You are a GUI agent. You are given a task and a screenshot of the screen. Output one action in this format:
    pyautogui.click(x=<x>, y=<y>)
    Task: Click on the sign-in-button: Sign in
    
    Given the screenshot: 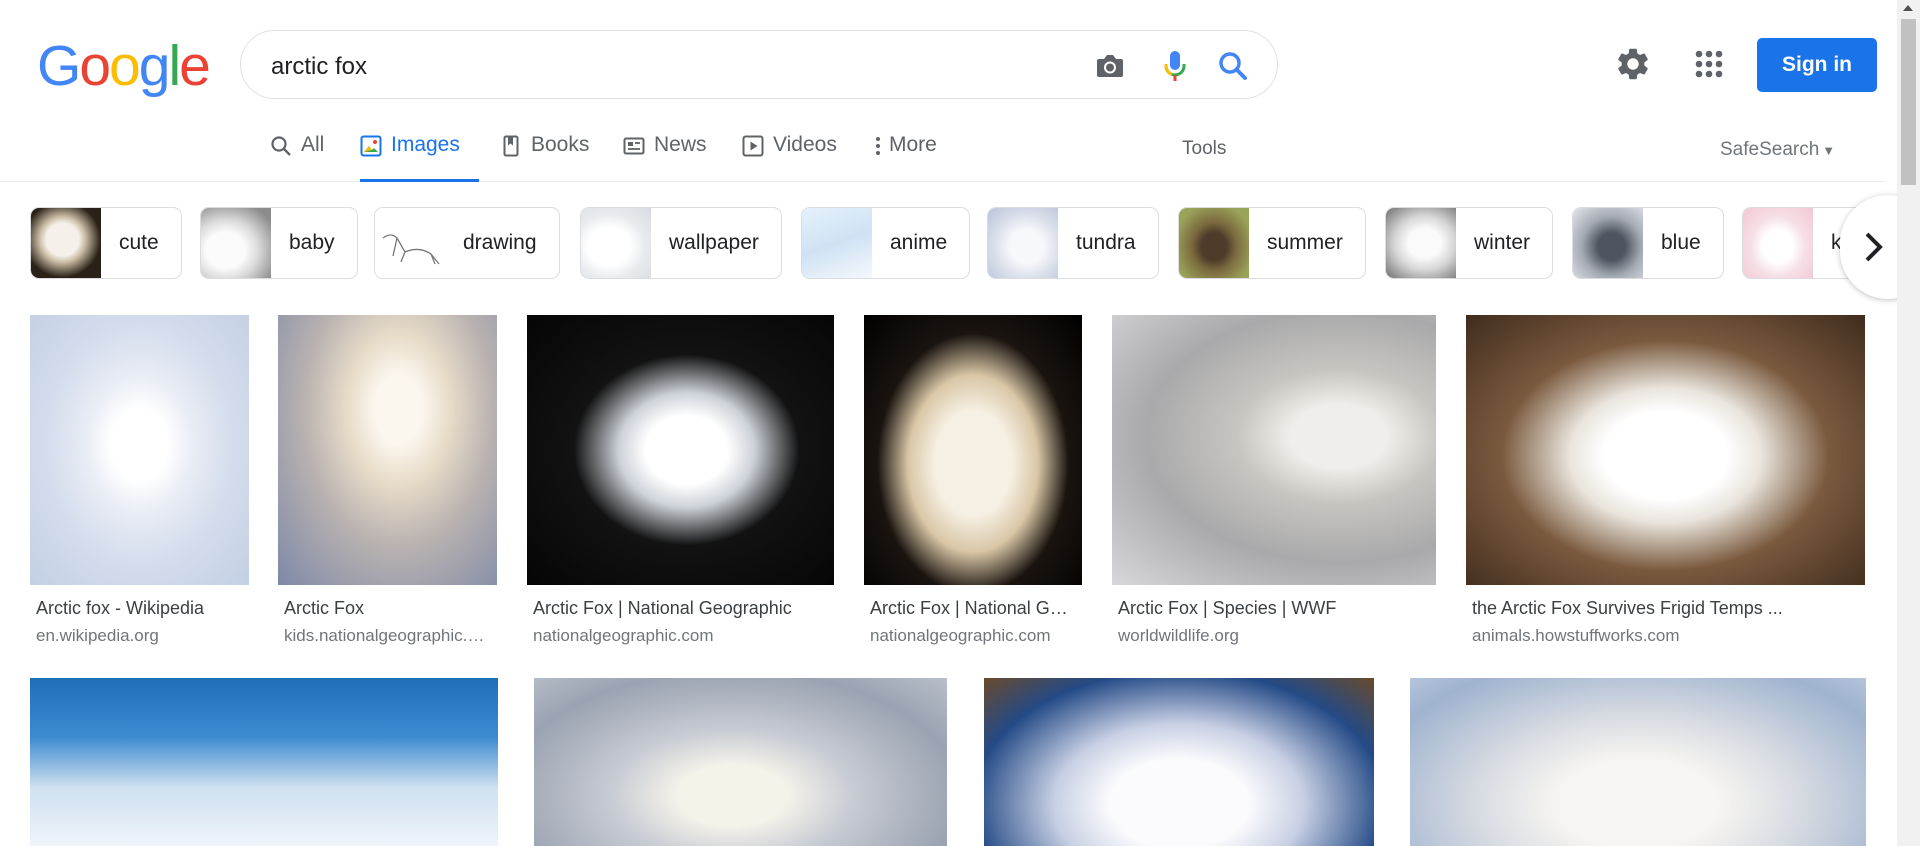 What is the action you would take?
    pyautogui.click(x=1817, y=65)
    